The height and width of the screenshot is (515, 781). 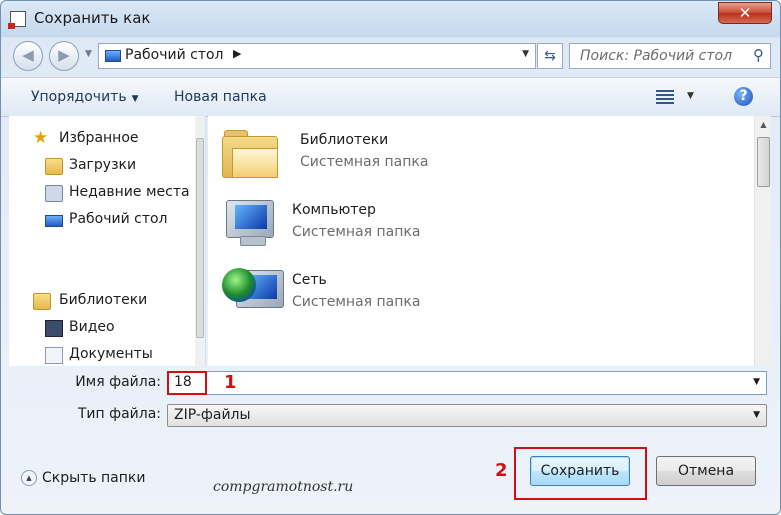 What do you see at coordinates (762, 241) in the screenshot?
I see `file-list-scrollbar: ▲` at bounding box center [762, 241].